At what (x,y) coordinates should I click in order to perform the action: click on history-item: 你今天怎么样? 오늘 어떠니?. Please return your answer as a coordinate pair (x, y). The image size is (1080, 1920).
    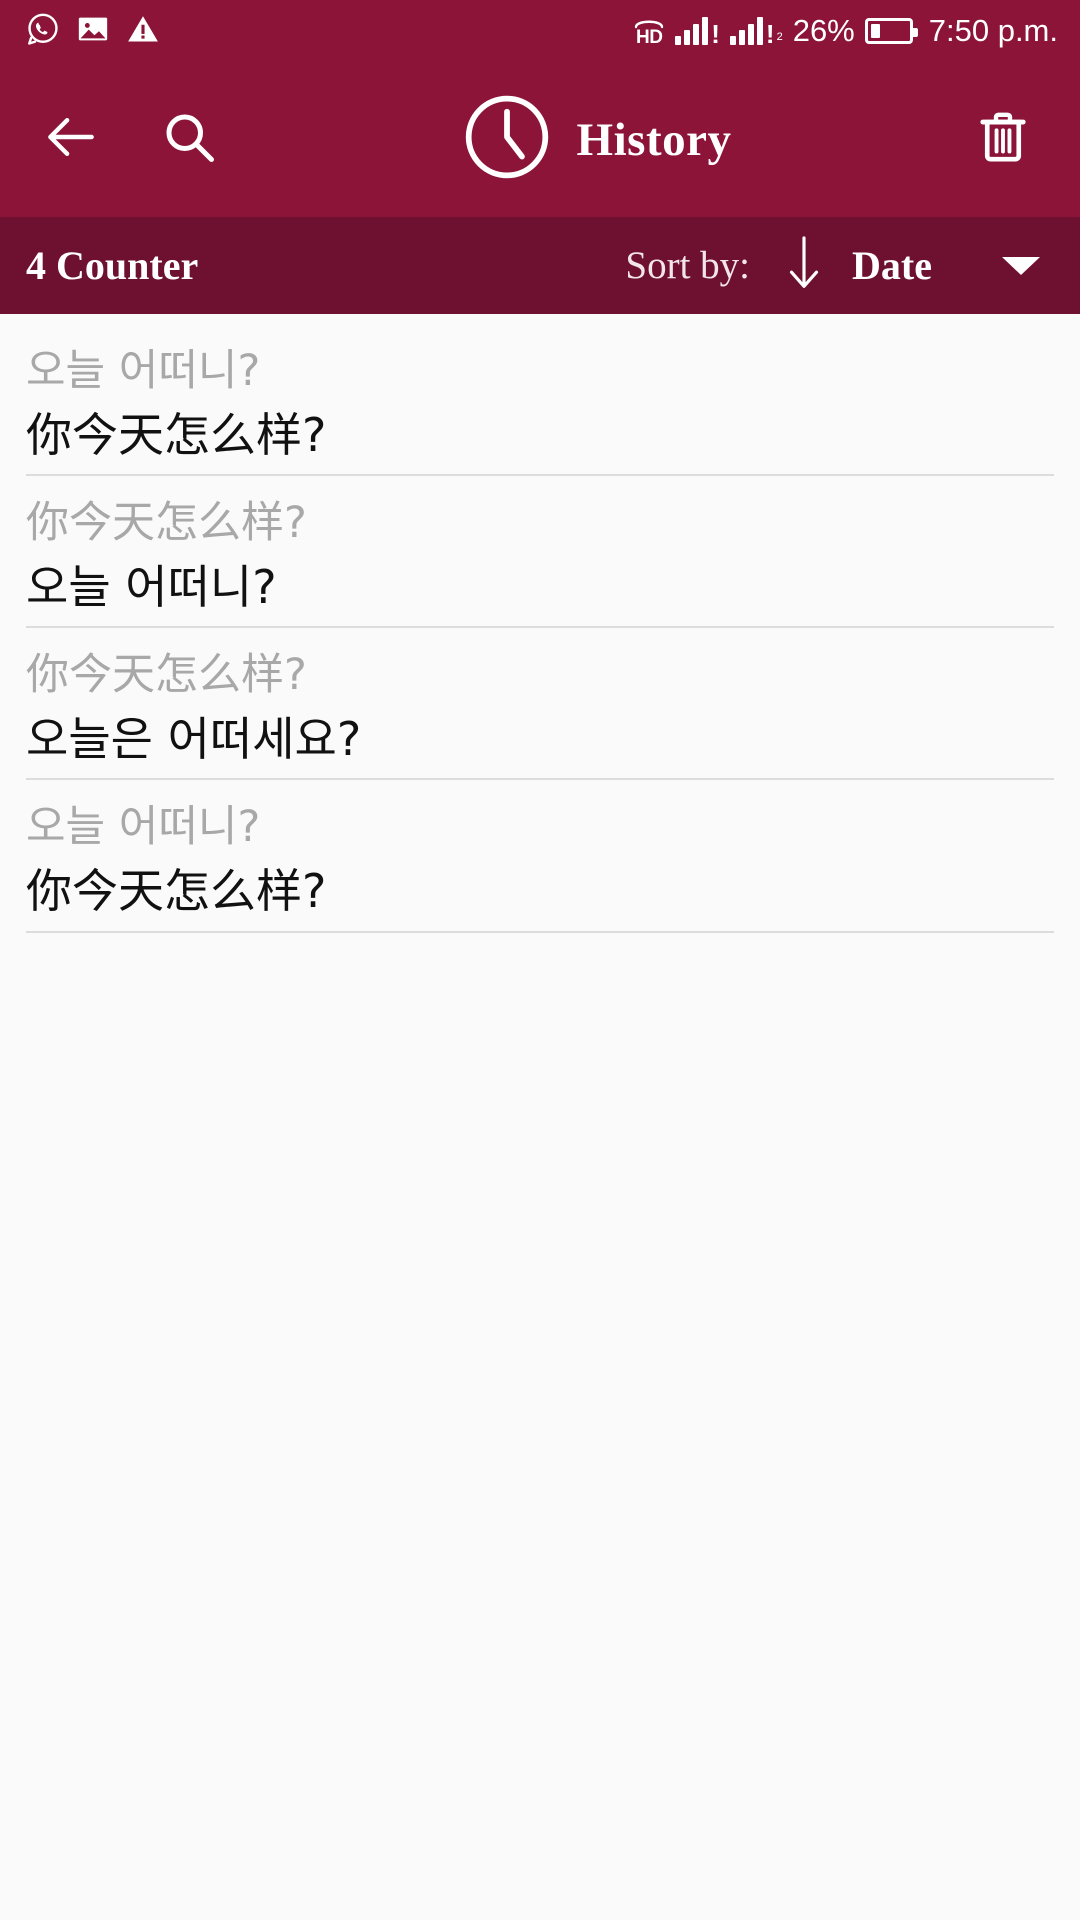
    Looking at the image, I should click on (540, 552).